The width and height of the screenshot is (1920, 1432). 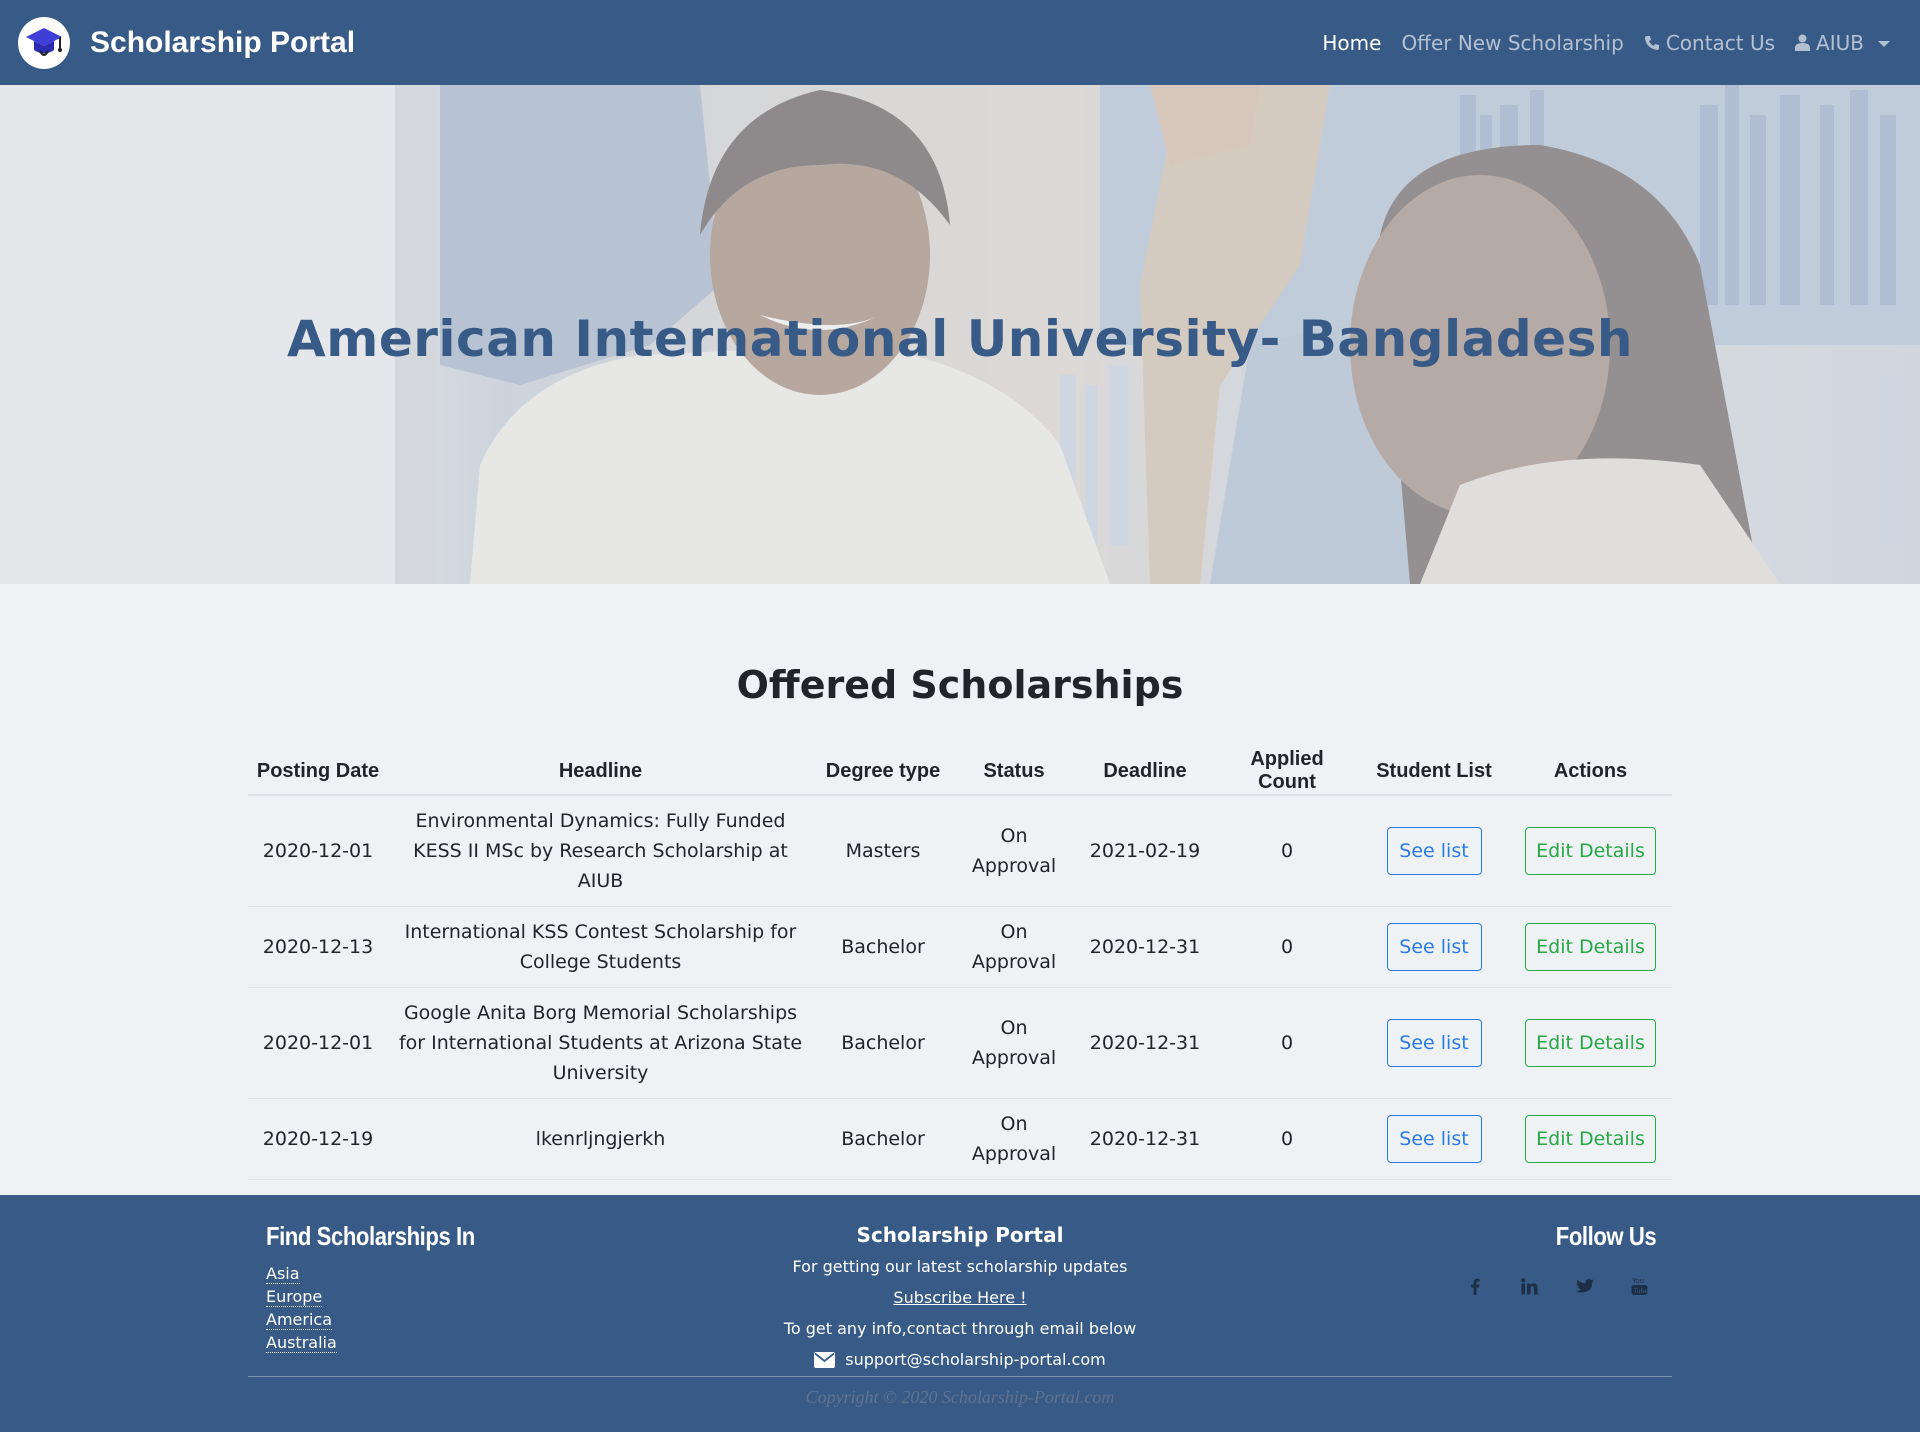 What do you see at coordinates (1145, 772) in the screenshot?
I see `column-header: Deadline` at bounding box center [1145, 772].